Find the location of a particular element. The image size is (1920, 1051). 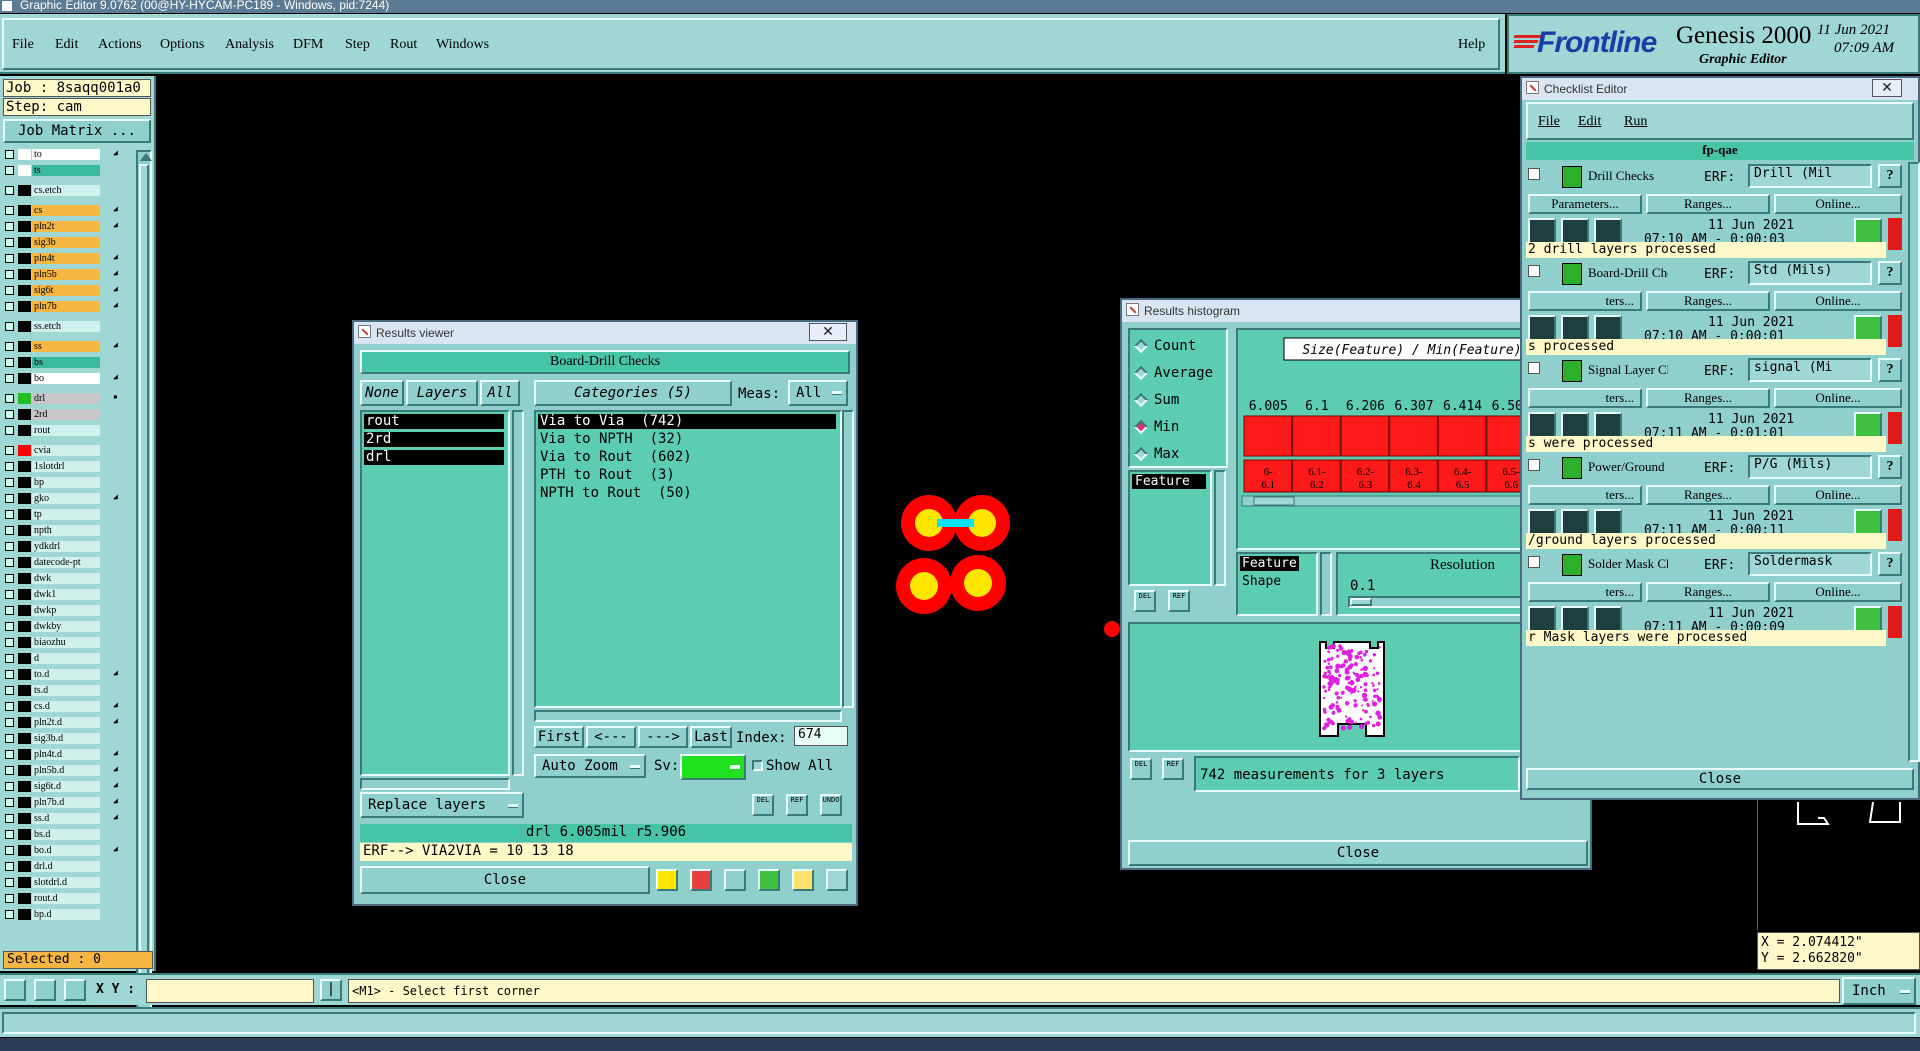

undo-icon: UNDO is located at coordinates (831, 805).